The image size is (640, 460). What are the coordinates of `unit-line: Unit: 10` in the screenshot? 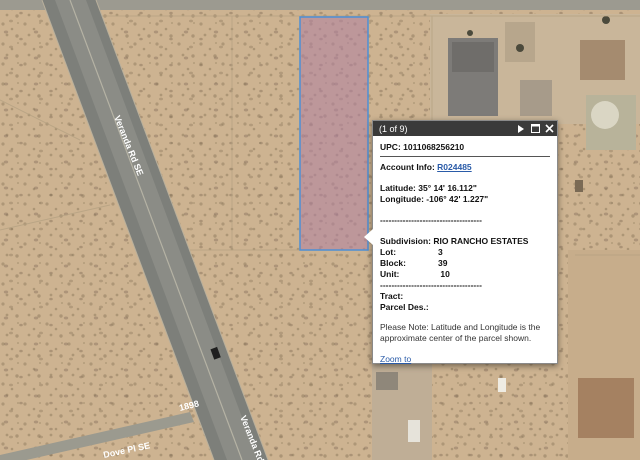 It's located at (465, 274).